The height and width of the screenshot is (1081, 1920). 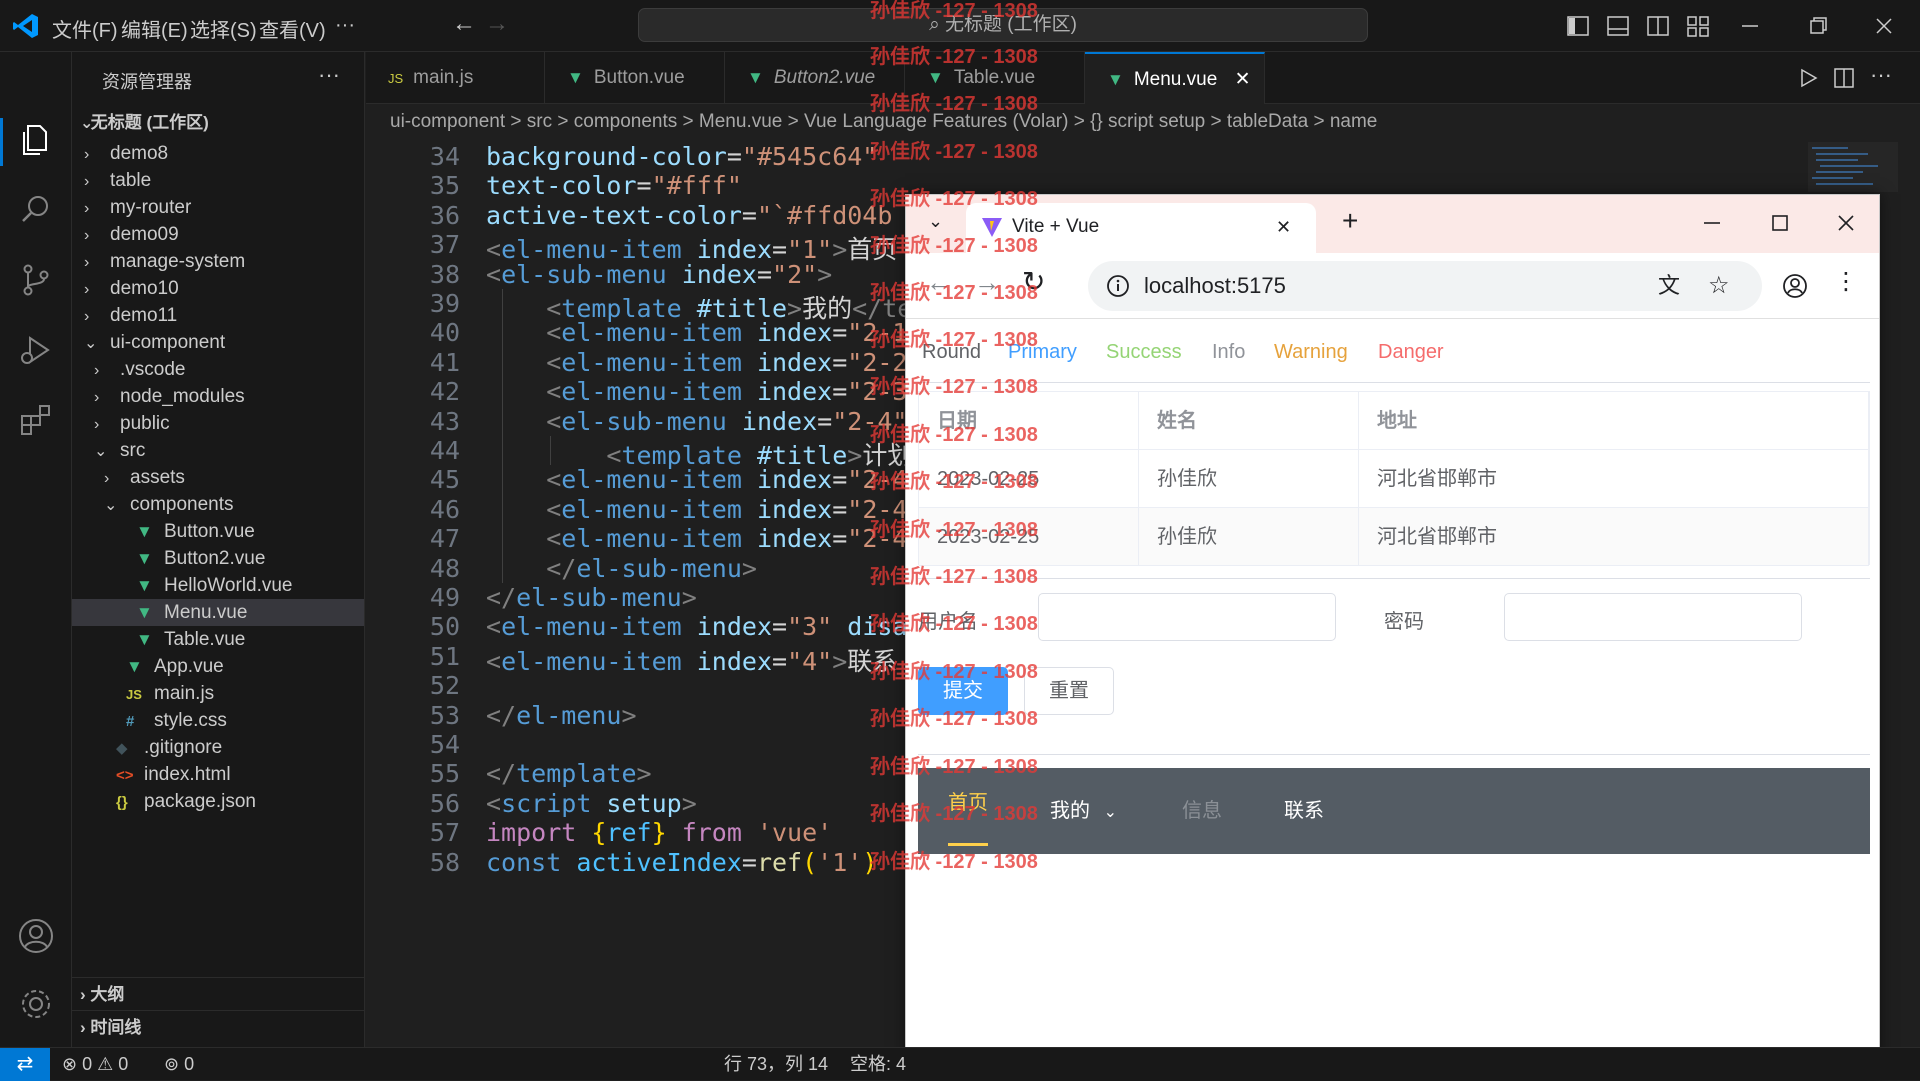 What do you see at coordinates (218, 693) in the screenshot?
I see `tree-file: JS main.js` at bounding box center [218, 693].